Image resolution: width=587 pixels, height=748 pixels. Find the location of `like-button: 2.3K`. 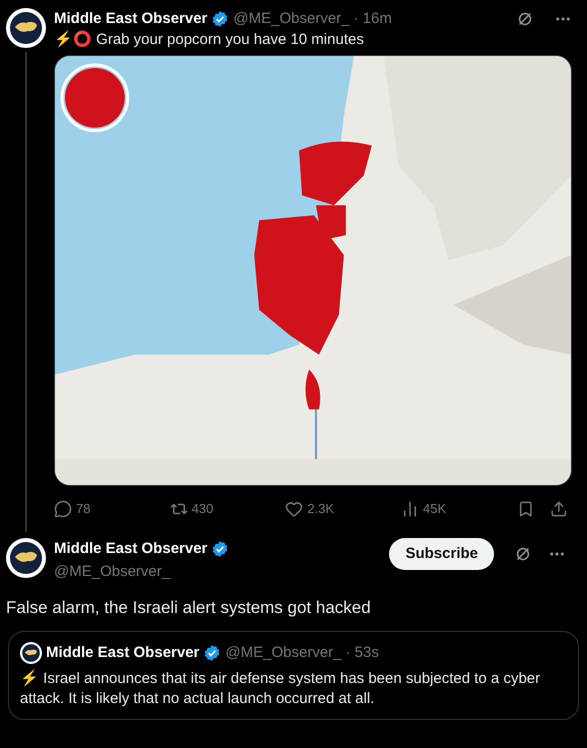

like-button: 2.3K is located at coordinates (343, 509).